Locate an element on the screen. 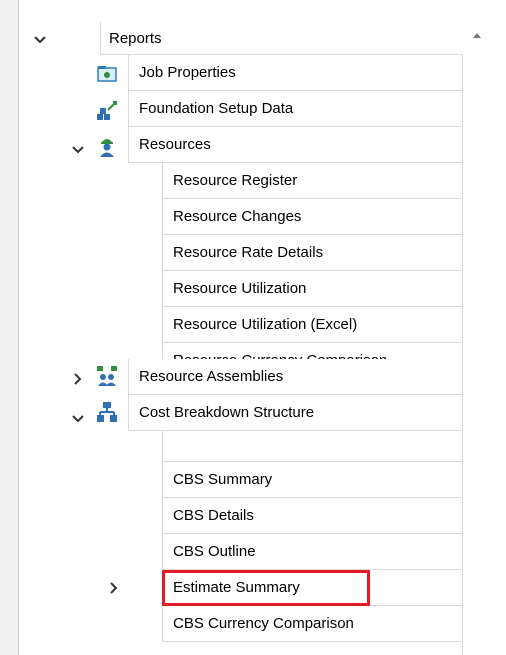 Image resolution: width=506 pixels, height=655 pixels. tree-spacer is located at coordinates (312, 446).